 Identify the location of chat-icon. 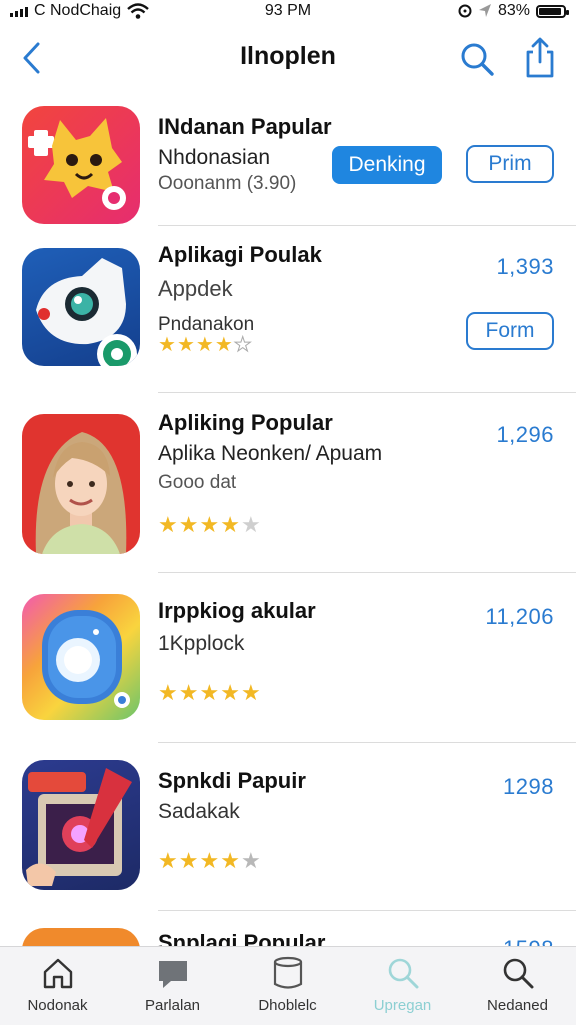
(173, 974).